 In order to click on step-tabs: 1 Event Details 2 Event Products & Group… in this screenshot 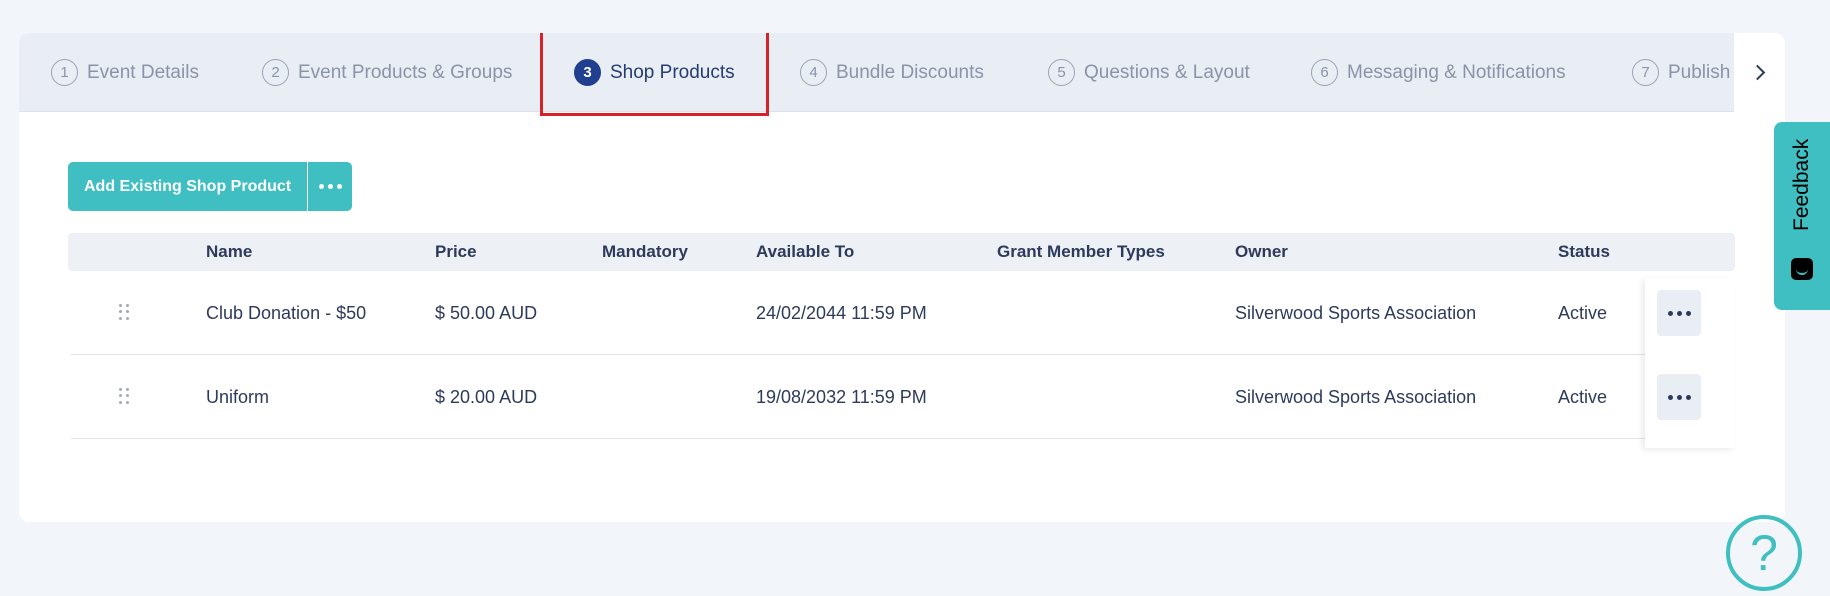, I will do `click(902, 72)`.